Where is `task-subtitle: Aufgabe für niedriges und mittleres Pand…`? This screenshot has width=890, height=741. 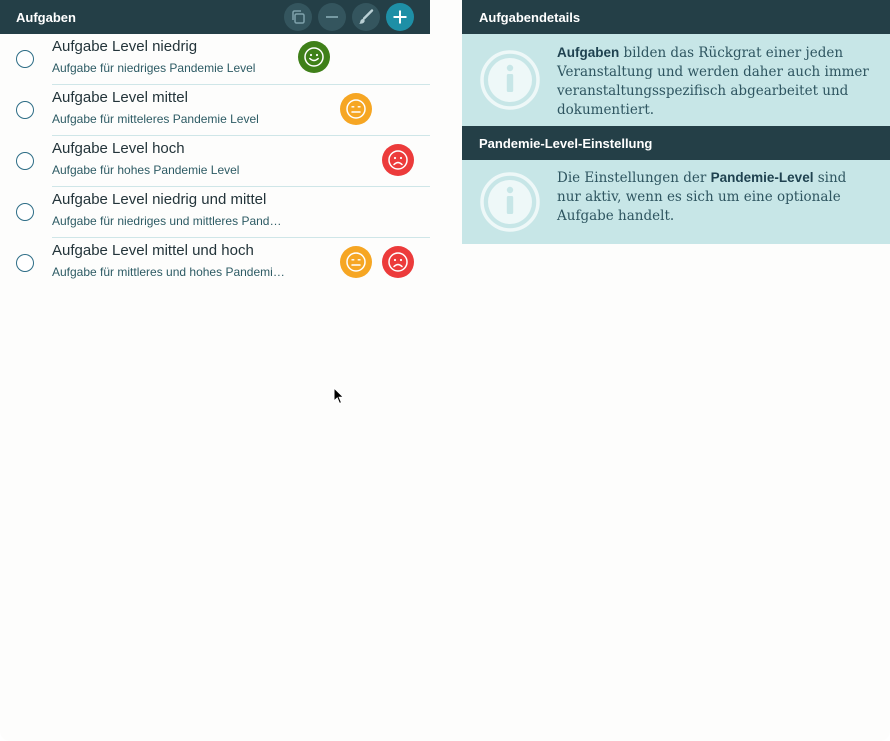
task-subtitle: Aufgabe für niedriges und mittleres Pand… is located at coordinates (170, 221).